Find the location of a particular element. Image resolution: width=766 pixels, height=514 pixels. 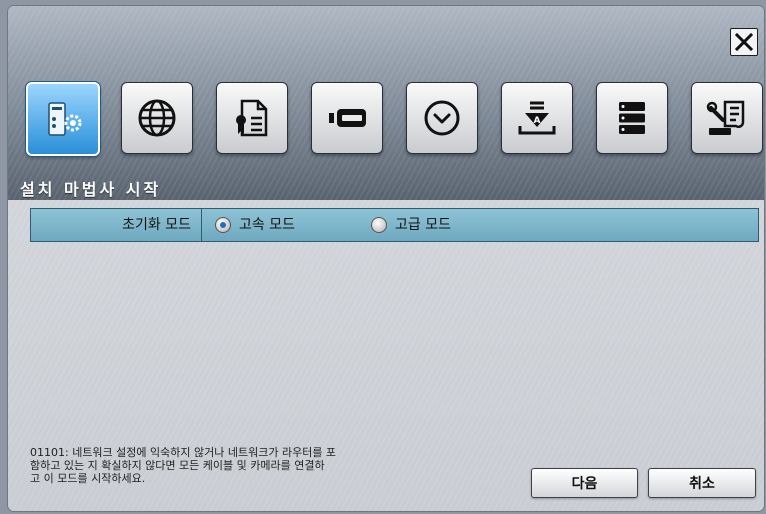

close-icon is located at coordinates (744, 42).